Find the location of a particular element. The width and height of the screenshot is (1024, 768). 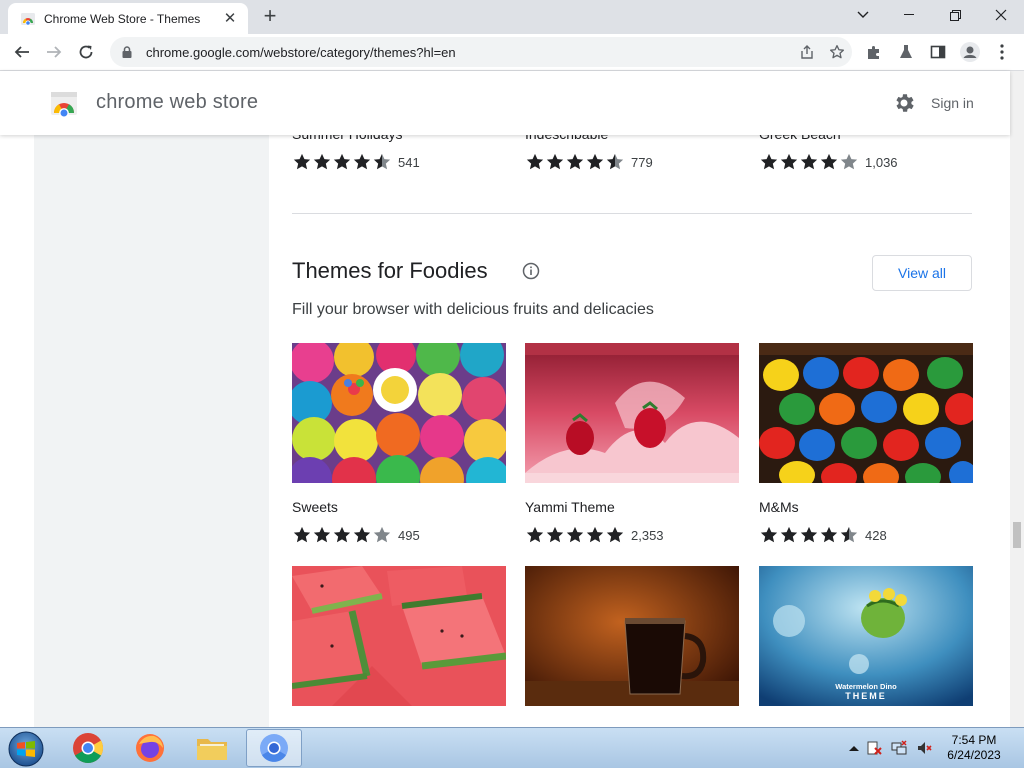

rating-count: 779 is located at coordinates (642, 162).